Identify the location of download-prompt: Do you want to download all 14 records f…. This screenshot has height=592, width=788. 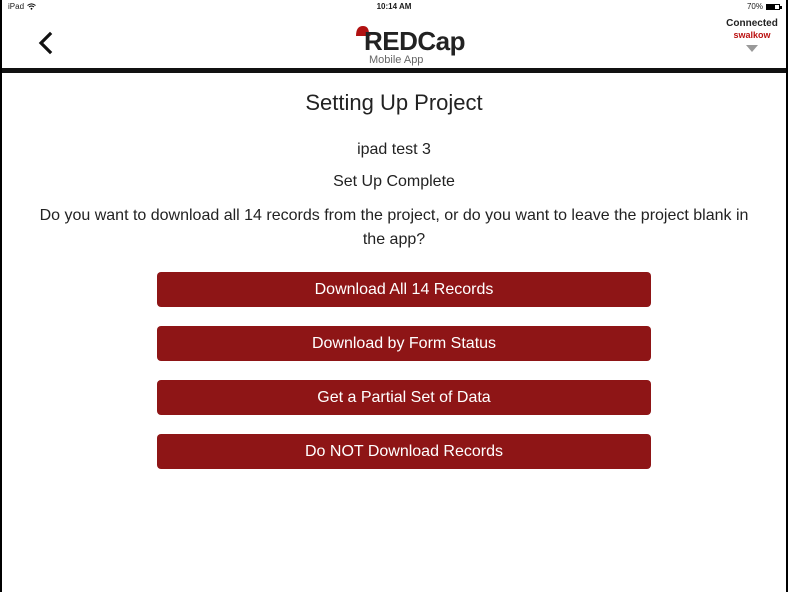
(394, 227).